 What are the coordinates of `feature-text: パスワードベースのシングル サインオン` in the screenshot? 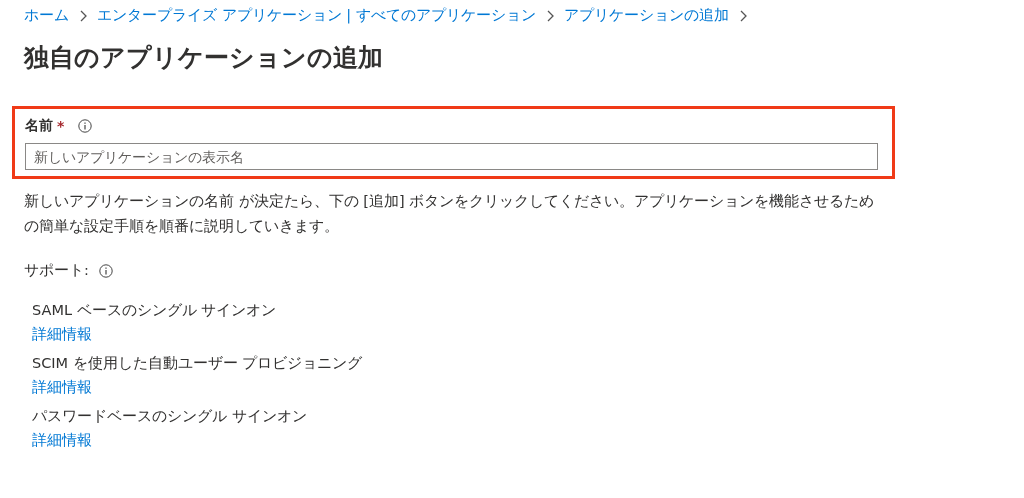 It's located at (169, 416).